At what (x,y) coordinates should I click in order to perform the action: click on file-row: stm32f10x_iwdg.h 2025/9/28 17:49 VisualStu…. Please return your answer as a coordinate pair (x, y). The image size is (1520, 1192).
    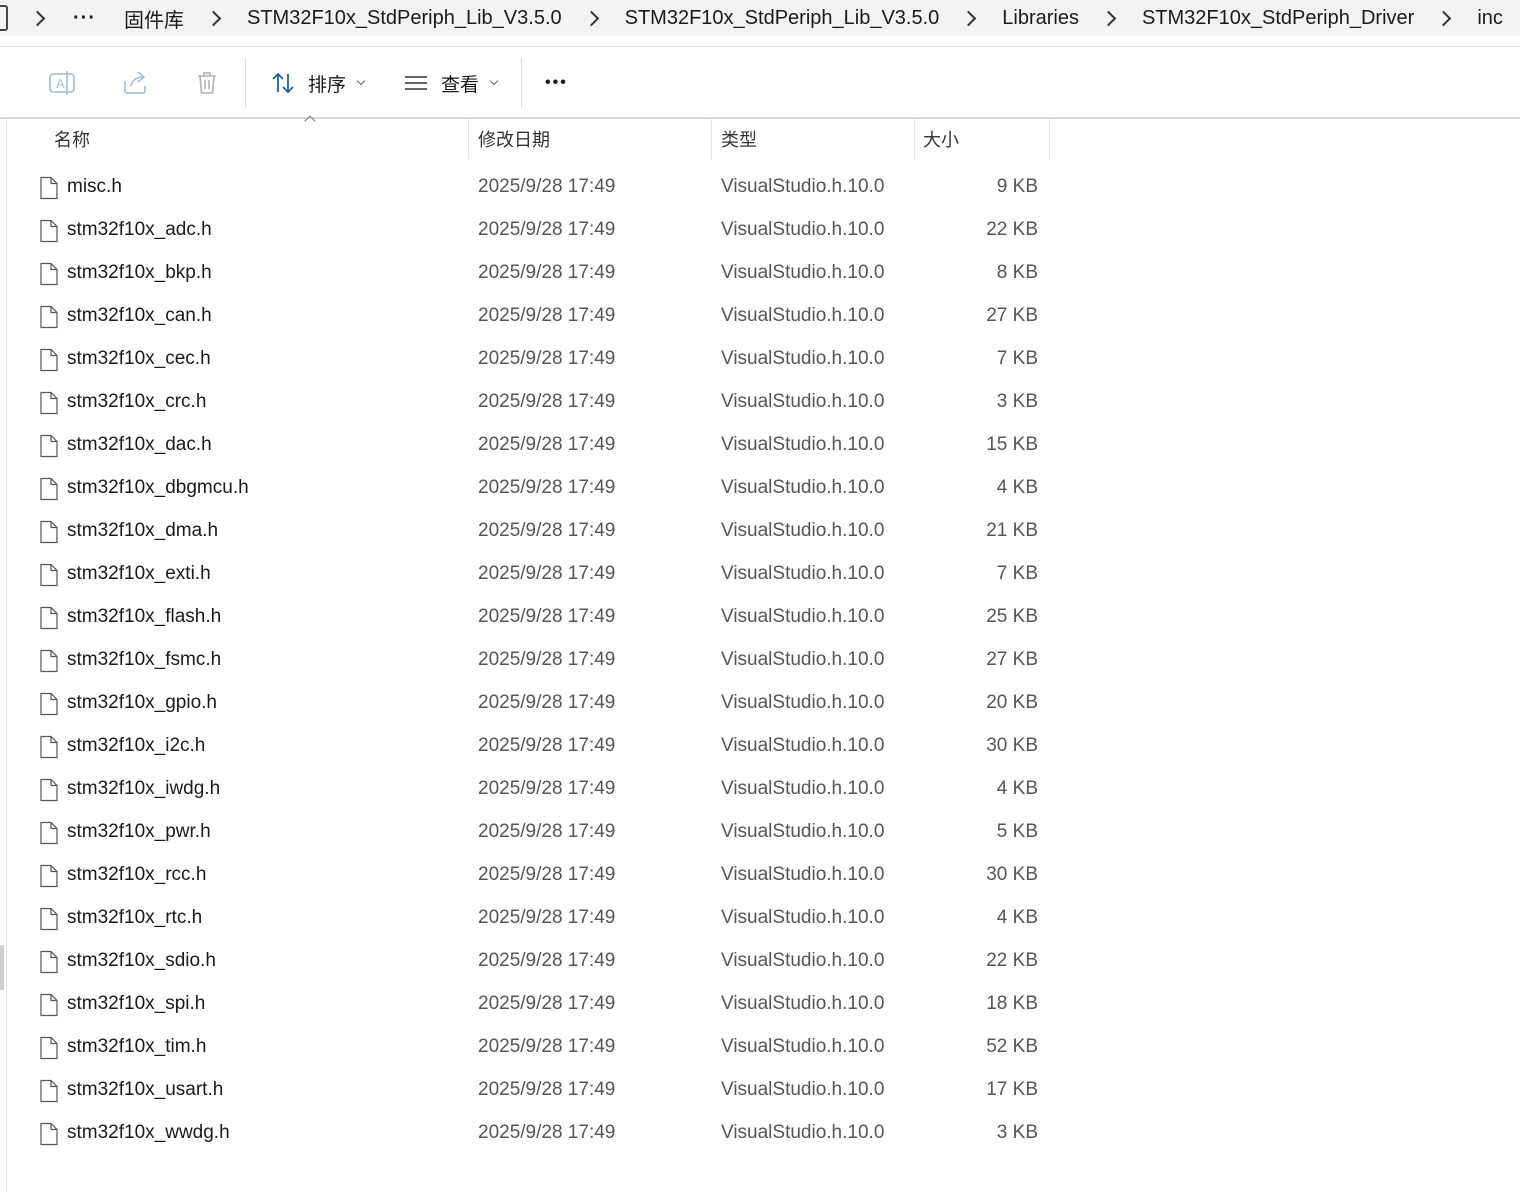
    Looking at the image, I should click on (760, 789).